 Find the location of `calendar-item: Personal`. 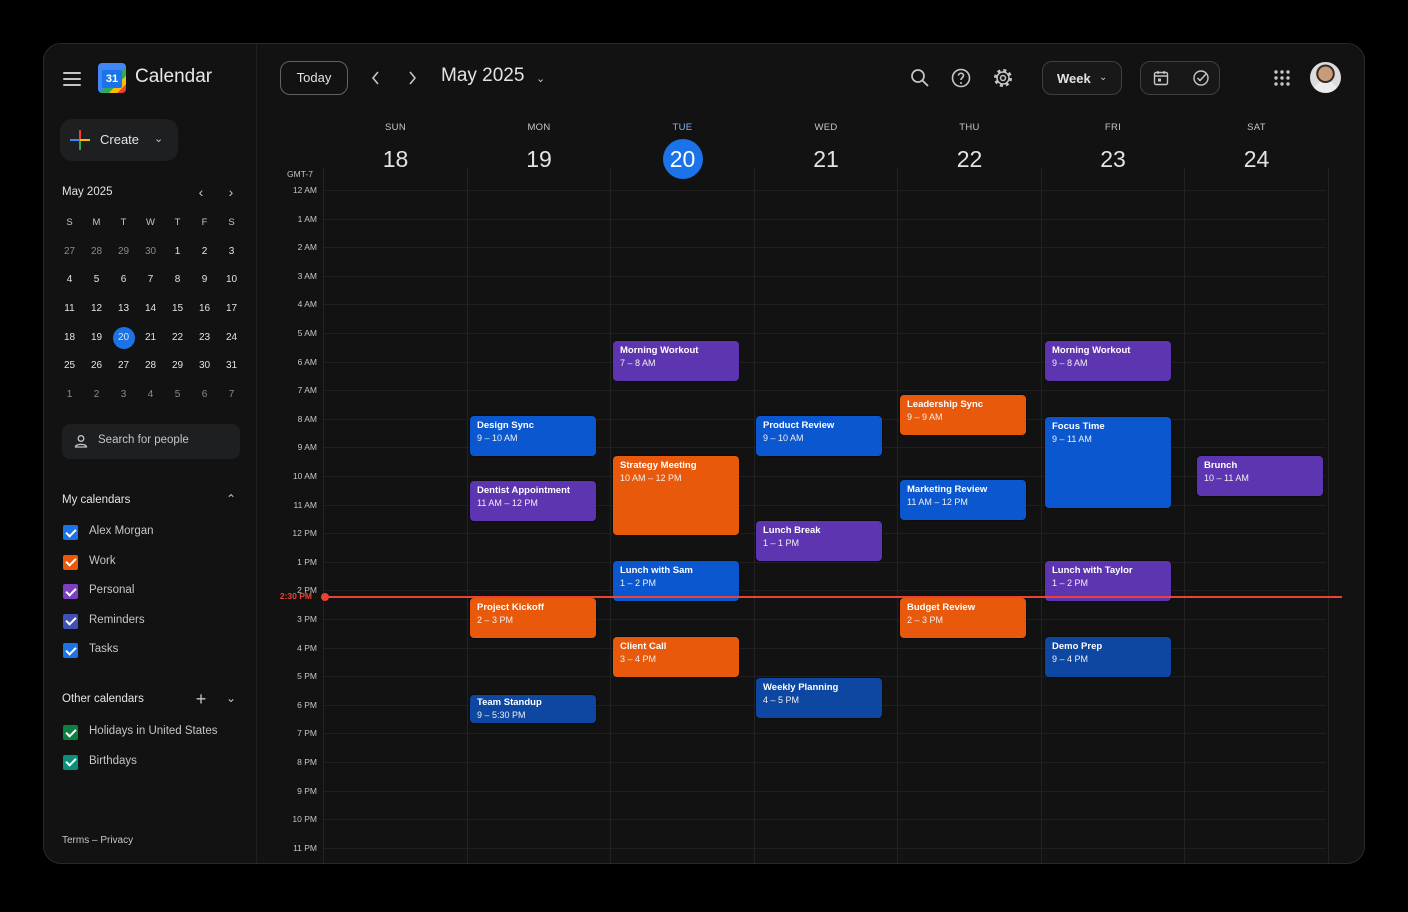

calendar-item: Personal is located at coordinates (152, 592).